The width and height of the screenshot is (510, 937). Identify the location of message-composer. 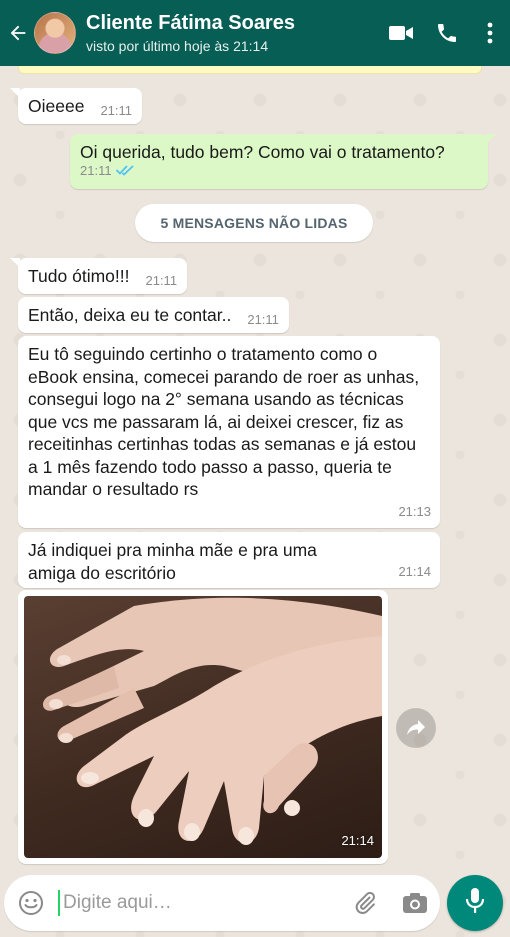
(222, 903).